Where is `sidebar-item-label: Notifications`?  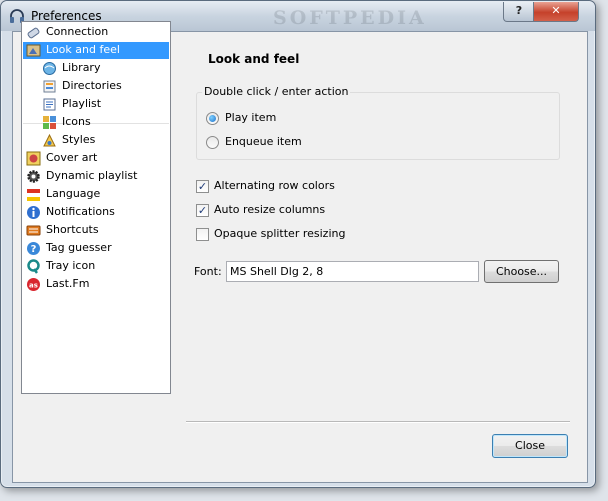
sidebar-item-label: Notifications is located at coordinates (80, 211).